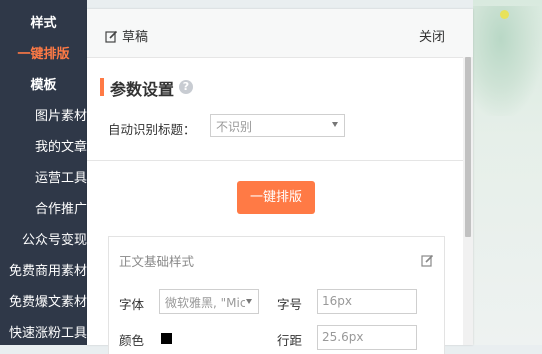  What do you see at coordinates (135, 37) in the screenshot?
I see `draft-label: 草稿` at bounding box center [135, 37].